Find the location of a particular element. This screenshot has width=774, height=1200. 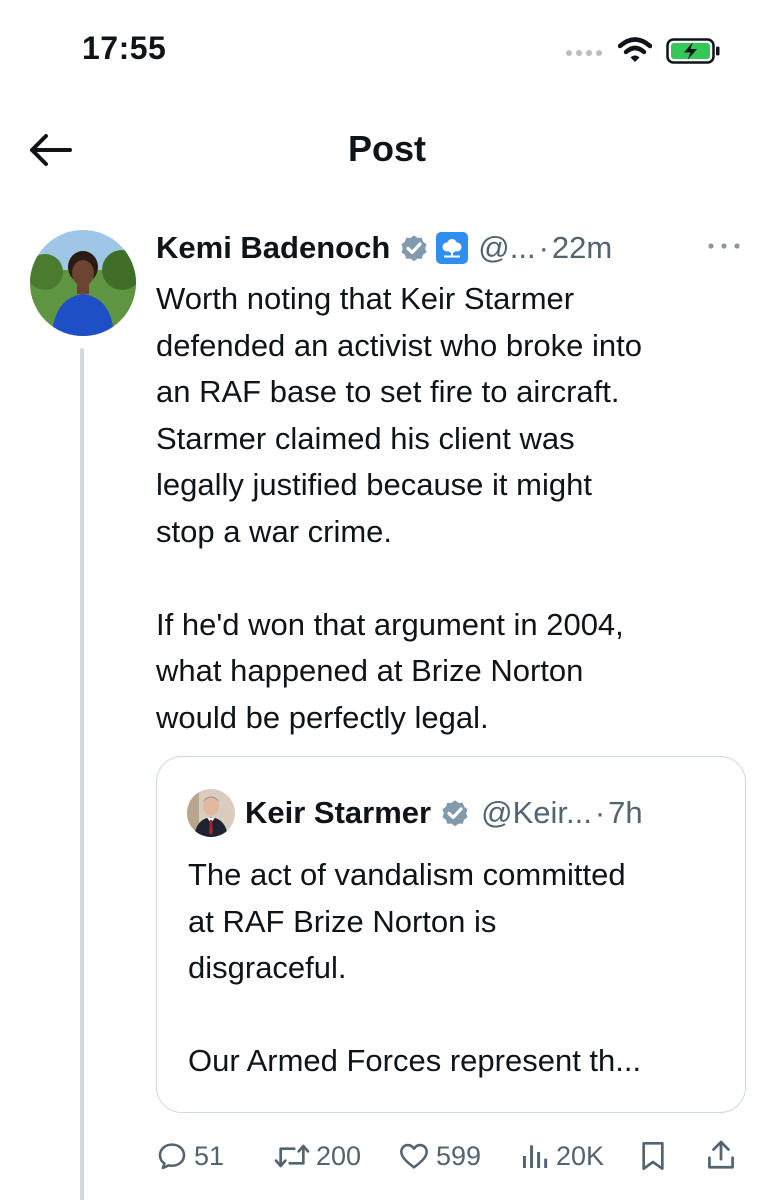

cellular-signal-icon is located at coordinates (584, 53).